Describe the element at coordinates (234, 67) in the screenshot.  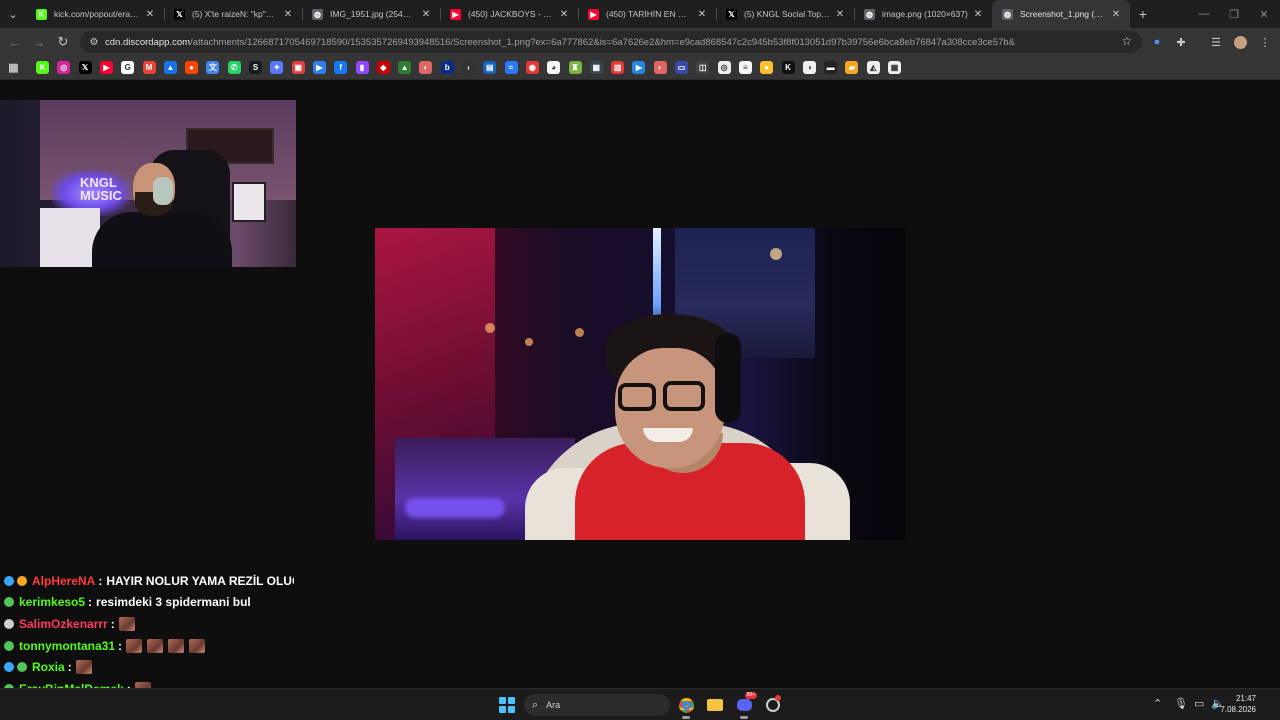
I see `whatsapp-bookmark-icon: ✆` at that location.